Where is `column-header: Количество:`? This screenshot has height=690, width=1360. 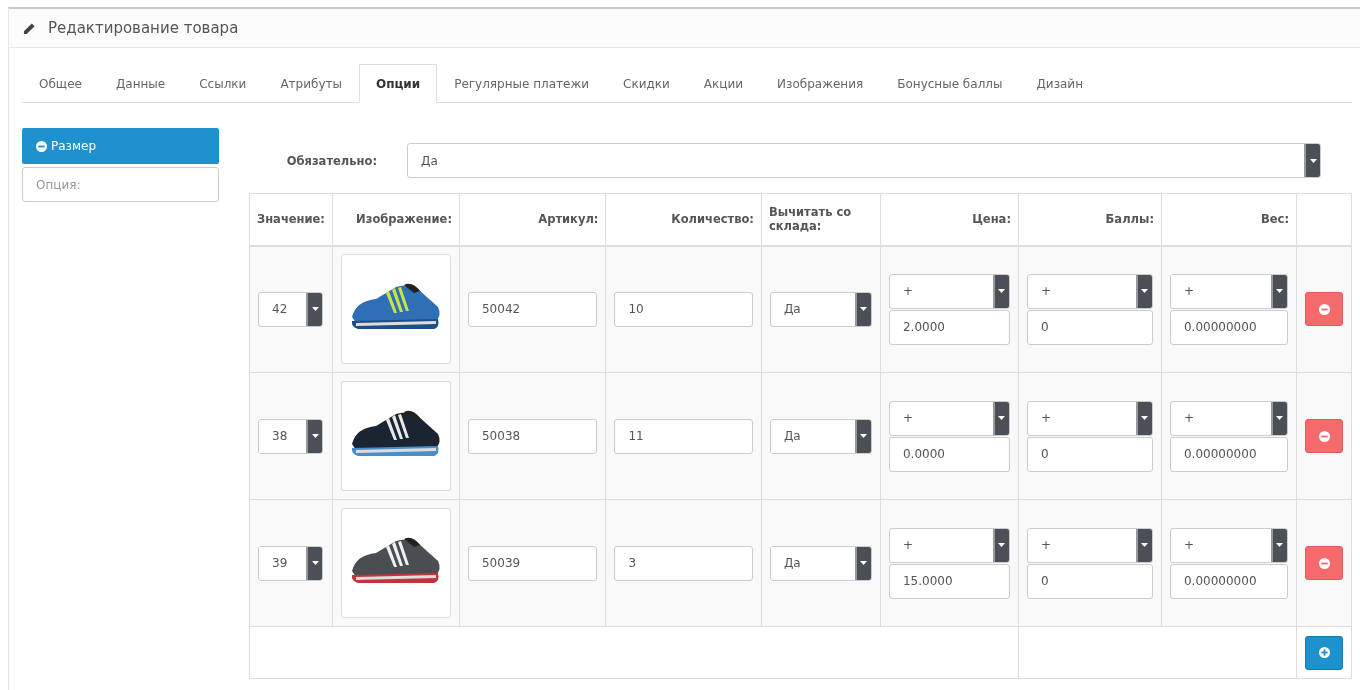 column-header: Количество: is located at coordinates (683, 219).